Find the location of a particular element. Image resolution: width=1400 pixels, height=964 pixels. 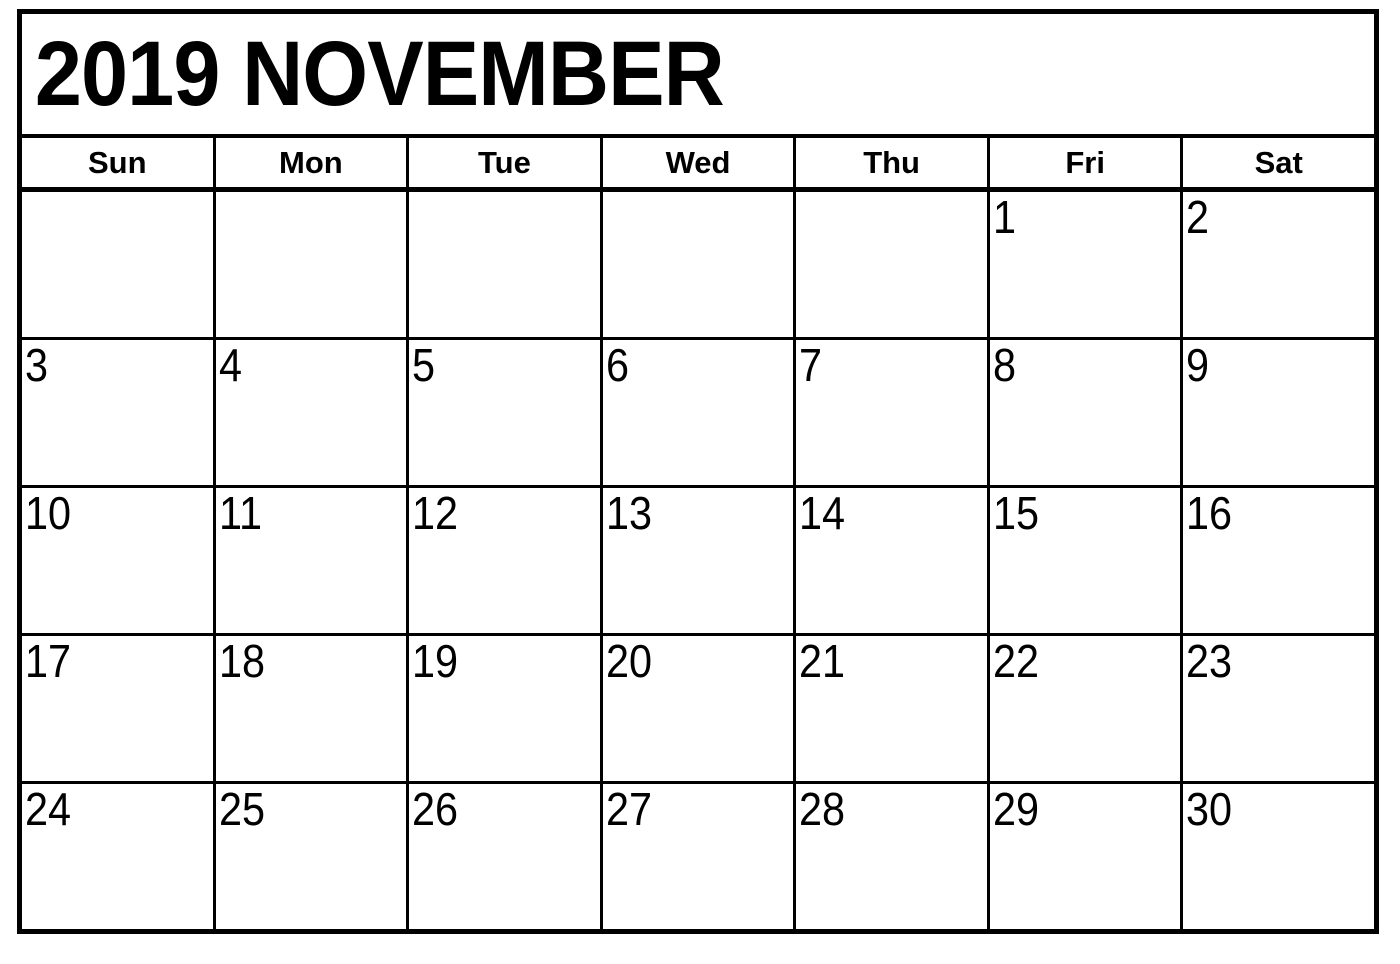

day-number: 29 is located at coordinates (1015, 809).